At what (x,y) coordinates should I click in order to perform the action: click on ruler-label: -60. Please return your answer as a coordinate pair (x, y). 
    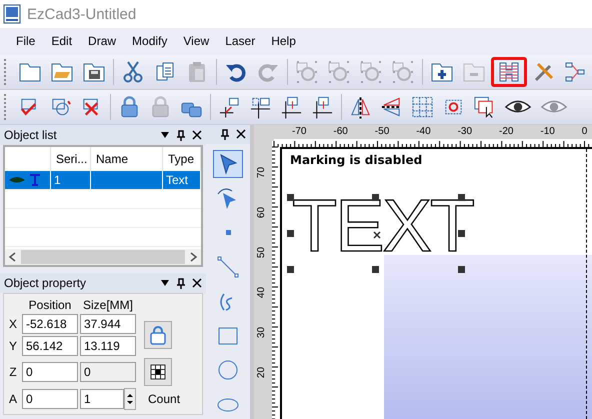
    Looking at the image, I should click on (340, 131).